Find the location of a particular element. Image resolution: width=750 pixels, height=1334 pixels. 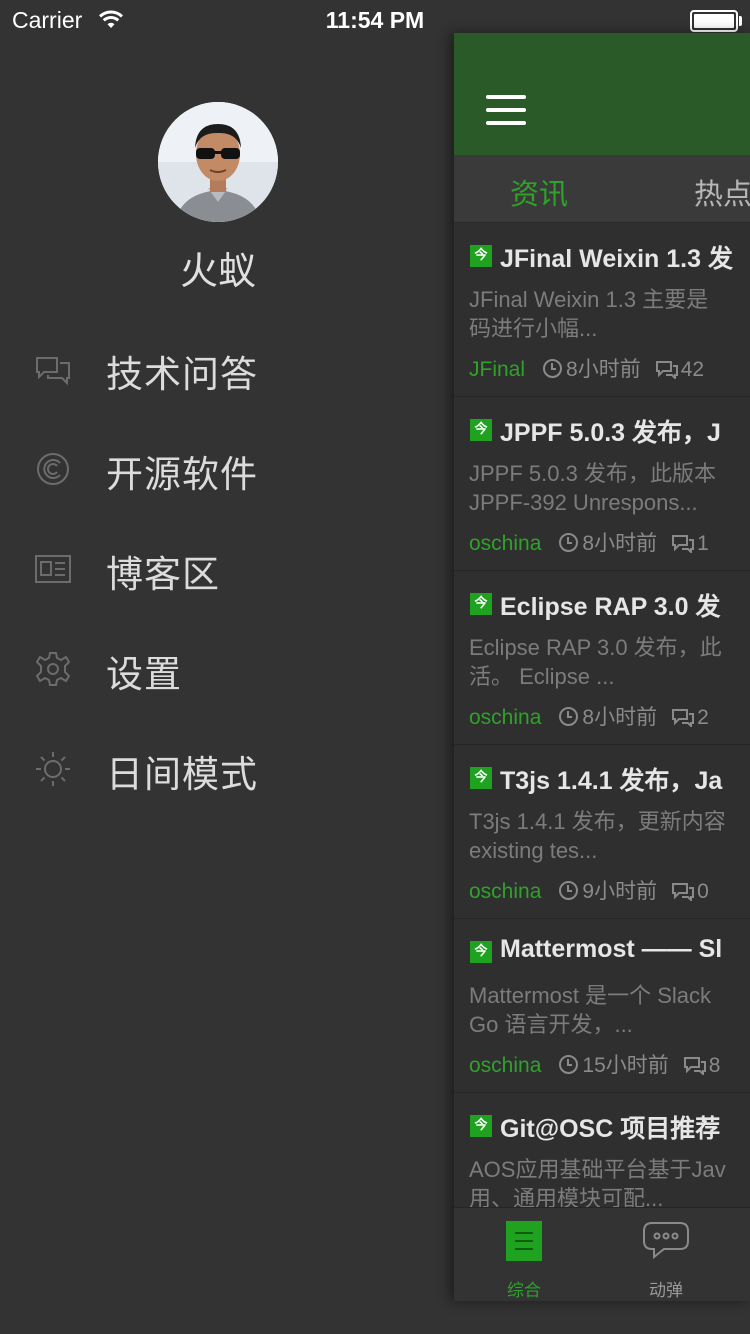

tab-news: 资讯 is located at coordinates (539, 192).